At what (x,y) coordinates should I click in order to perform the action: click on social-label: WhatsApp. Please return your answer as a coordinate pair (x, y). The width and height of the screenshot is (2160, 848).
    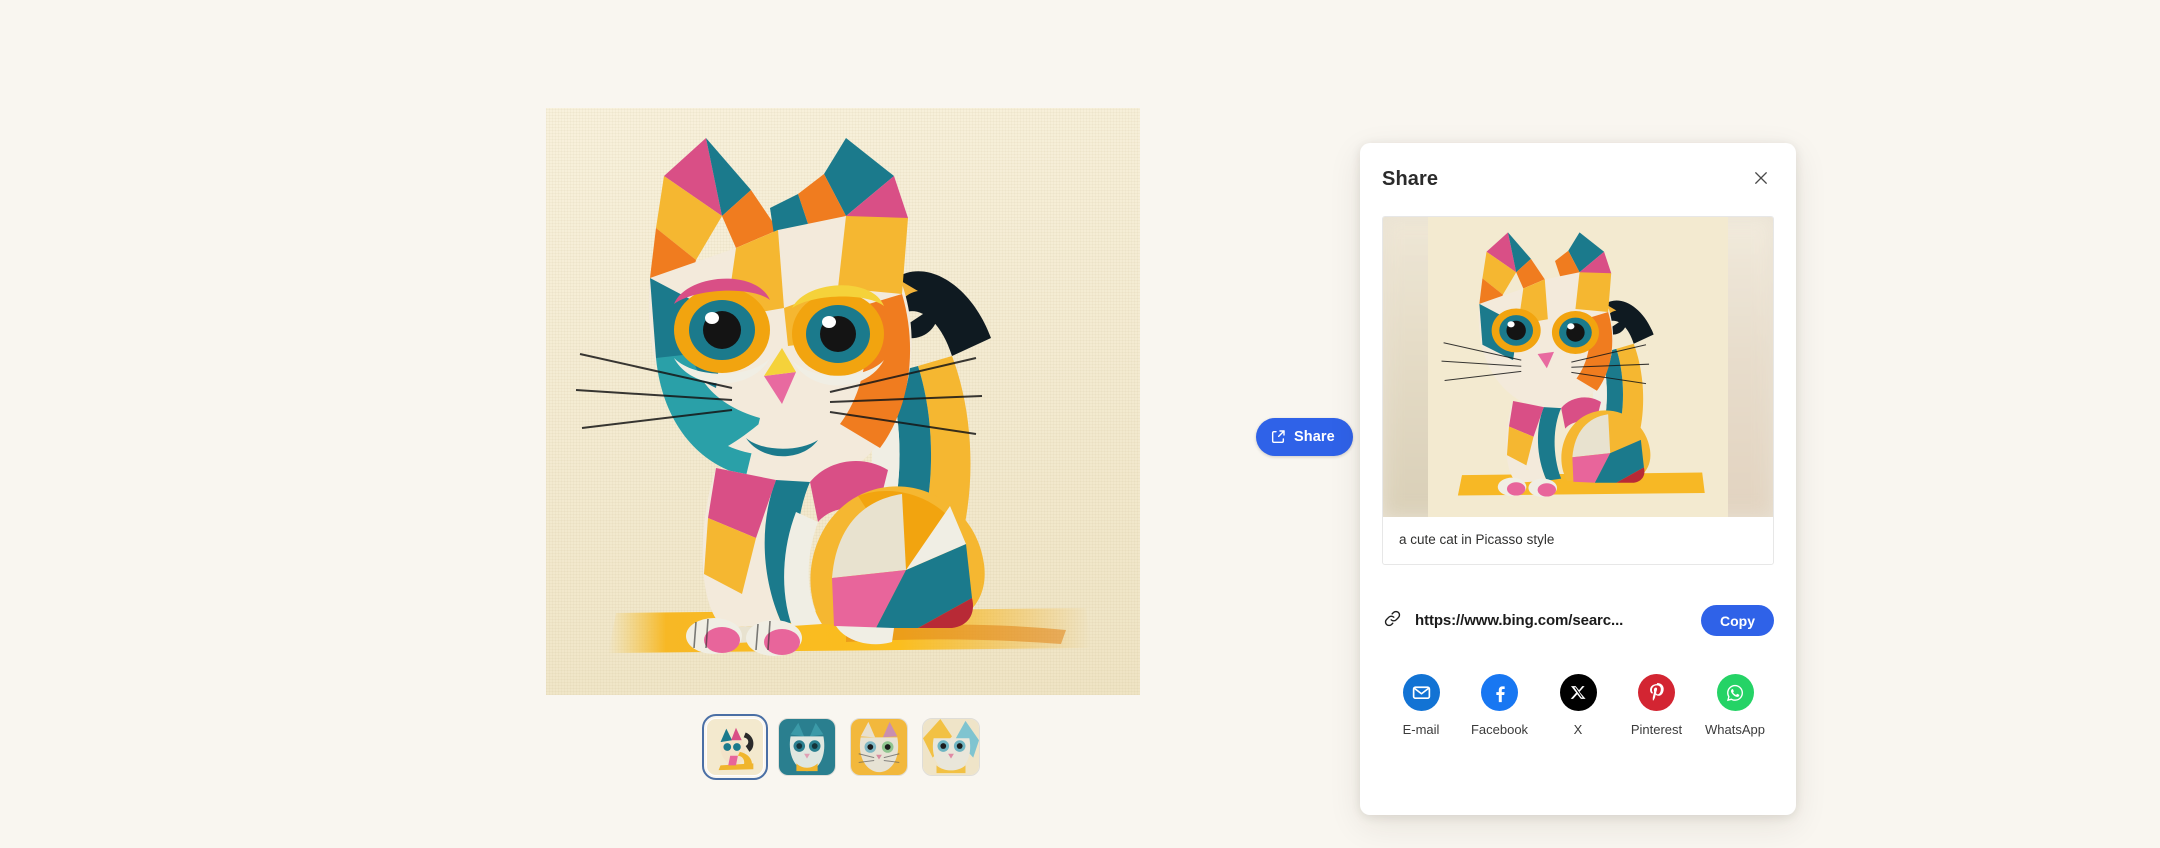
    Looking at the image, I should click on (1735, 730).